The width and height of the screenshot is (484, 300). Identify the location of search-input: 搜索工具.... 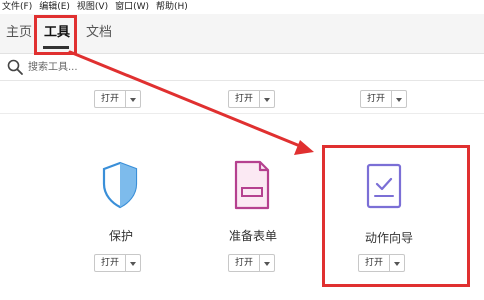
(53, 68).